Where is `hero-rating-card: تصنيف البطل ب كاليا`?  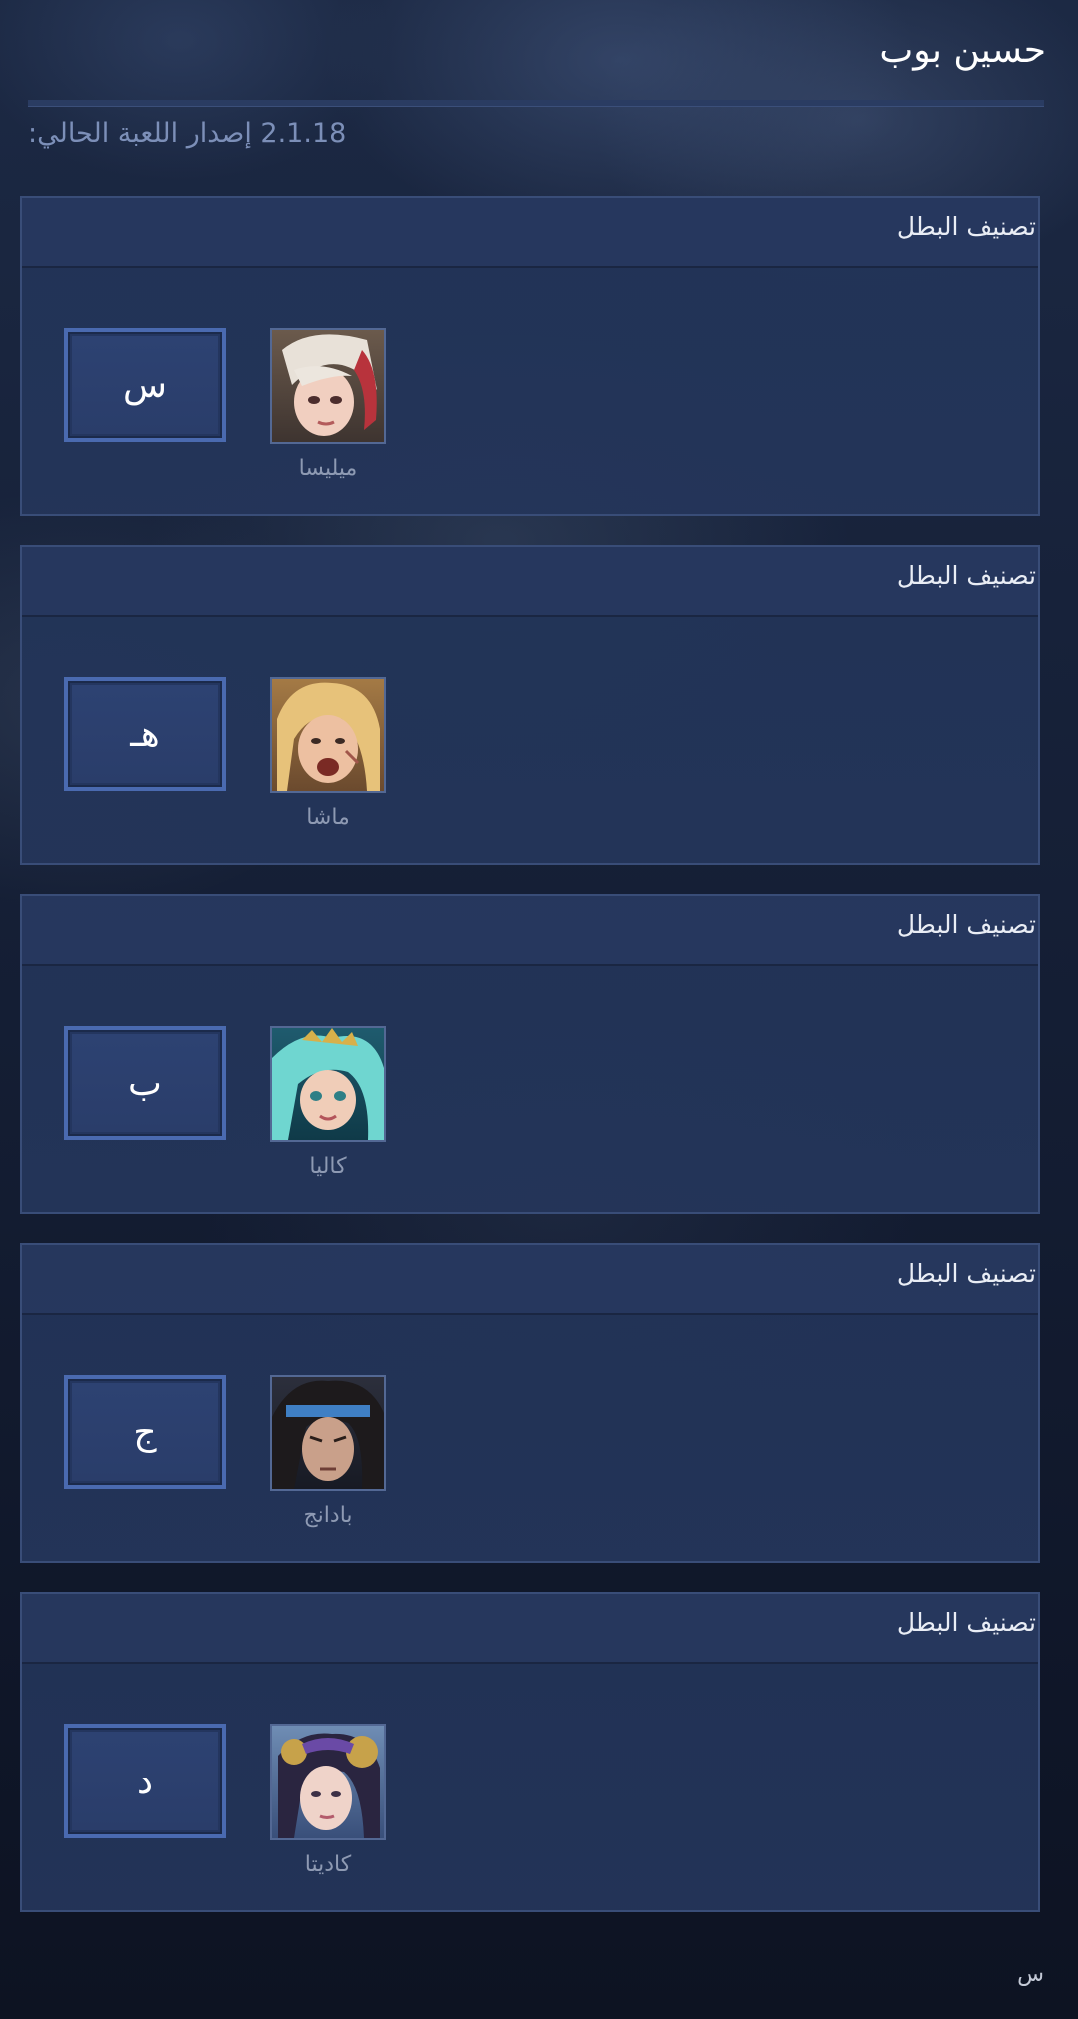
hero-rating-card: تصنيف البطل ب كاليا is located at coordinates (530, 1054).